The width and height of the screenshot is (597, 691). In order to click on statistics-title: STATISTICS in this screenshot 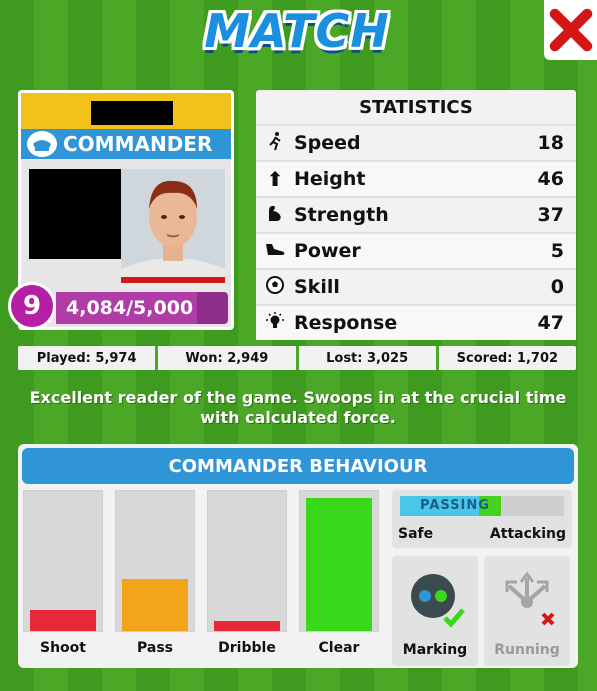, I will do `click(416, 107)`.